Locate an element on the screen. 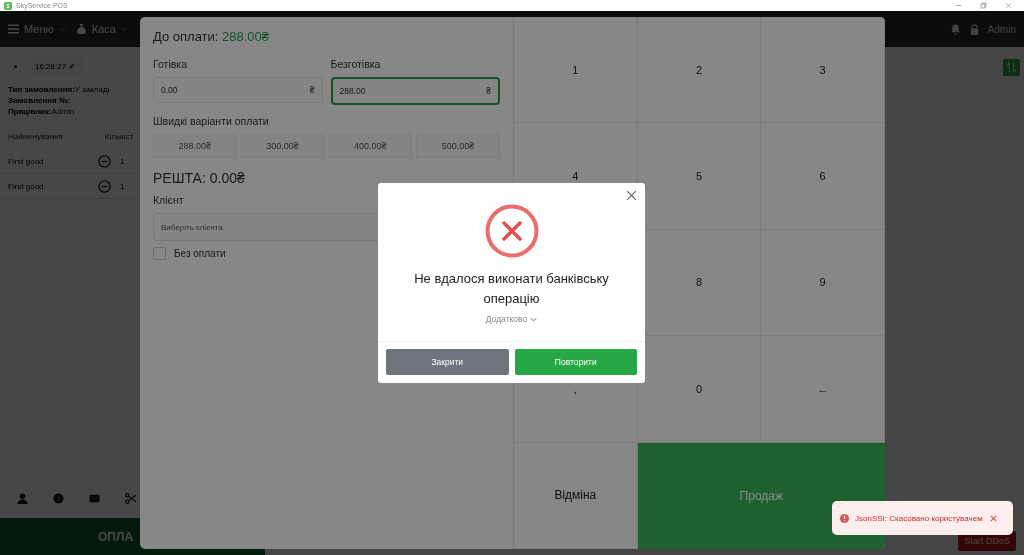  minimize-icon is located at coordinates (958, 5).